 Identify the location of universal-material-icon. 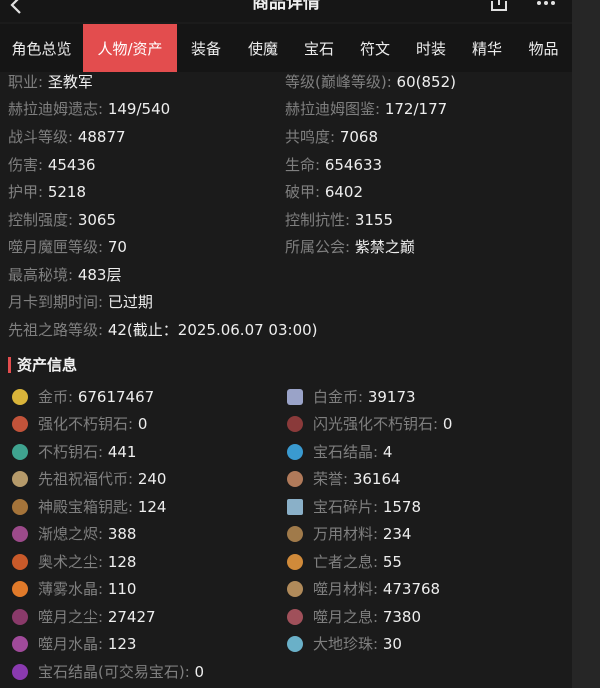
(295, 534).